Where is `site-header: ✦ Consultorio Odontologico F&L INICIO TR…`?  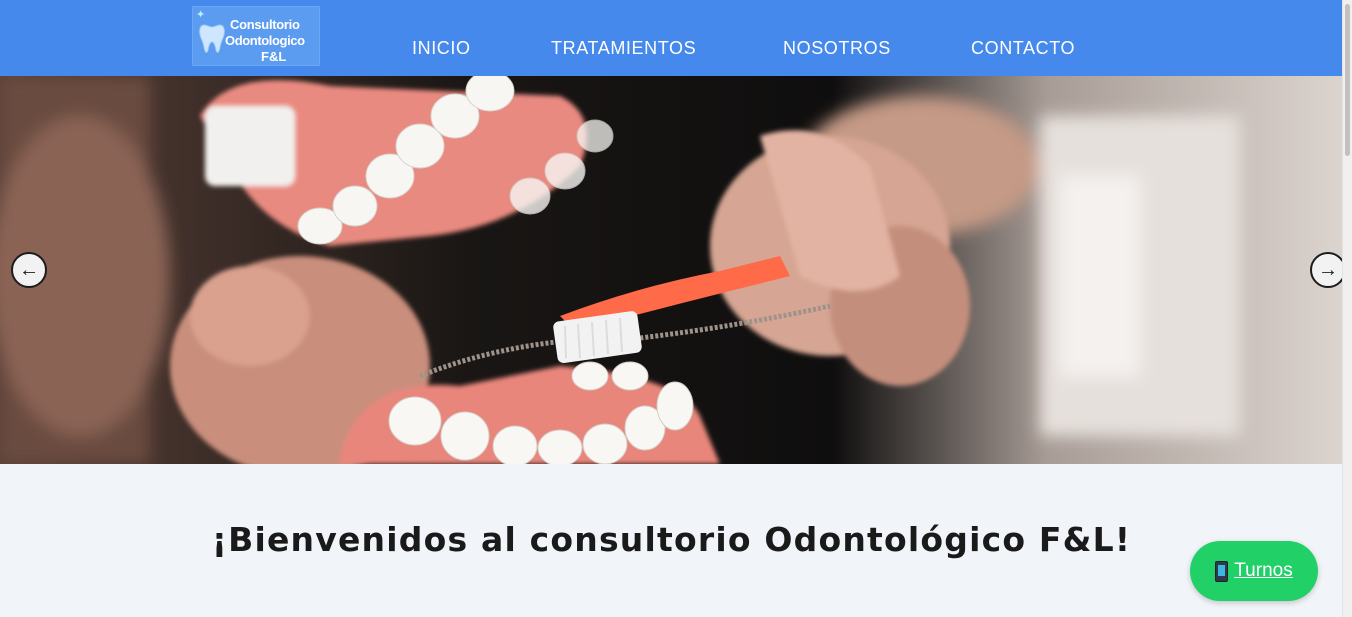
site-header: ✦ Consultorio Odontologico F&L INICIO TR… is located at coordinates (671, 38).